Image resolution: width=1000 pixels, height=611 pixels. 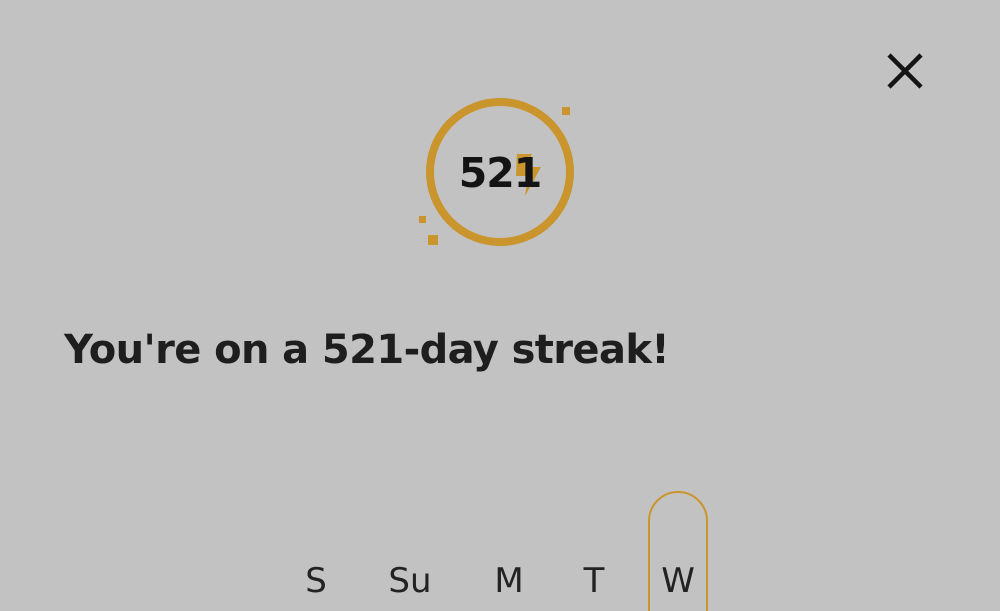 I want to click on day-saturday: S, so click(x=316, y=581).